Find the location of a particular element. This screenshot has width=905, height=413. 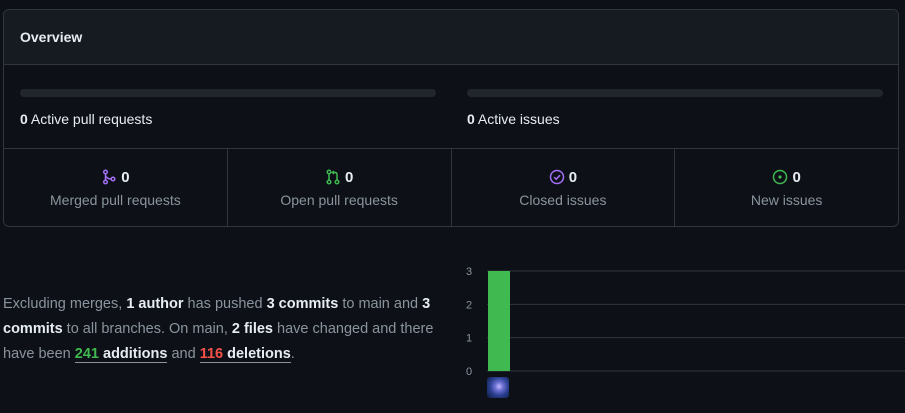

additions-count: 241 is located at coordinates (86, 354).